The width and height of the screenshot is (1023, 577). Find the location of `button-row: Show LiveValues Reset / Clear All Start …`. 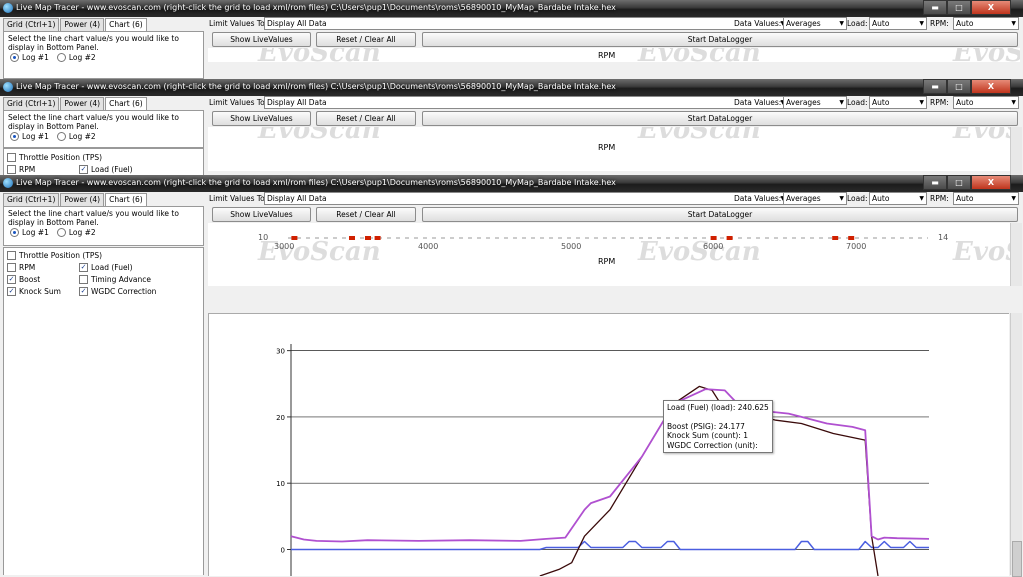

button-row: Show LiveValues Reset / Clear All Start … is located at coordinates (614, 118).